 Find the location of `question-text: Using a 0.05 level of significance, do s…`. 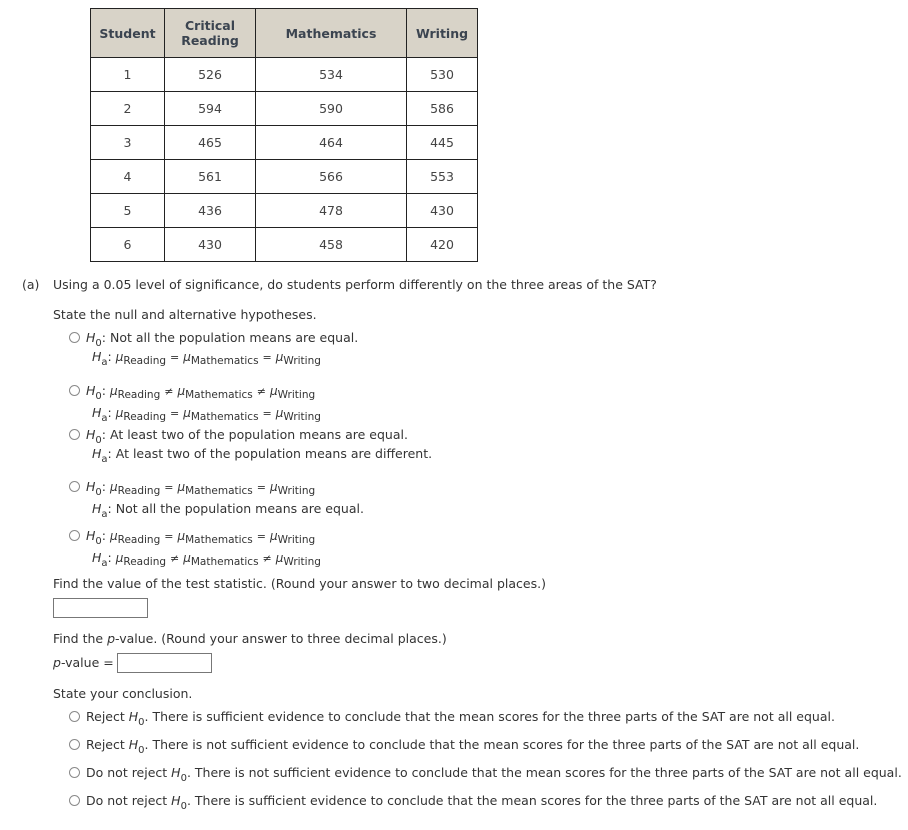

question-text: Using a 0.05 level of significance, do s… is located at coordinates (355, 284).